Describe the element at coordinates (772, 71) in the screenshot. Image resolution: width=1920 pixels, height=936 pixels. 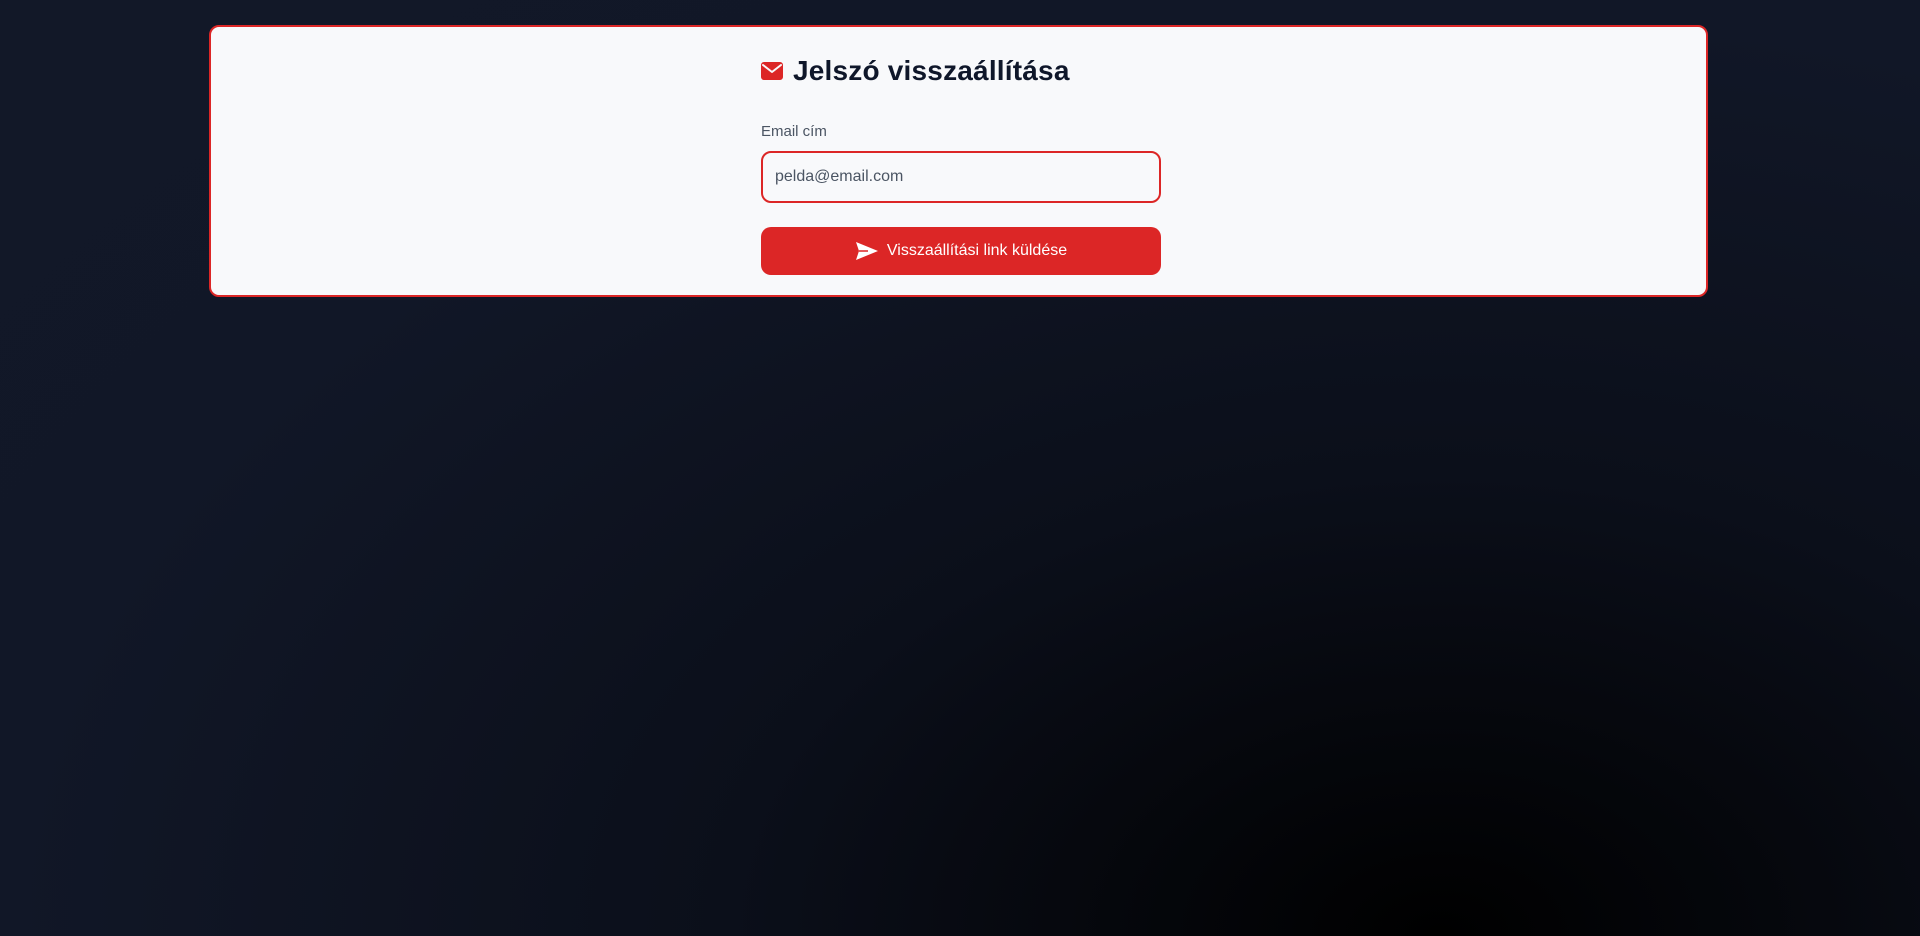
I see `envelope-icon` at that location.